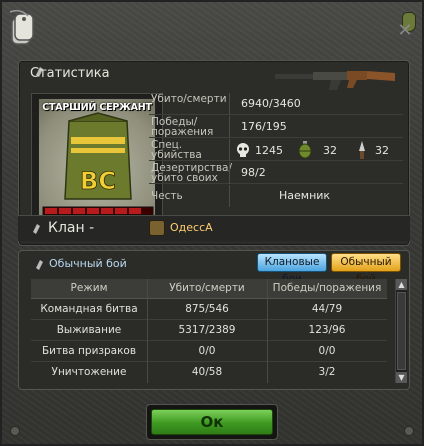 Image resolution: width=424 pixels, height=446 pixels. I want to click on table-row: Командная битва 875/546 44/79, so click(209, 310).